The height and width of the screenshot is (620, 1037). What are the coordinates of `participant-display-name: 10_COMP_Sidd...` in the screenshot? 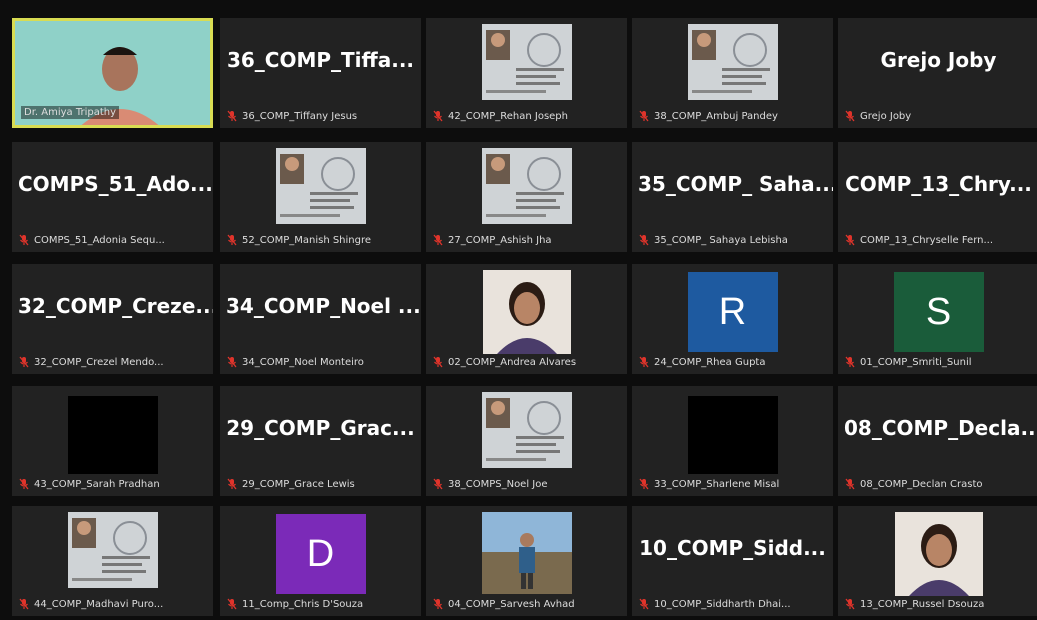 It's located at (732, 548).